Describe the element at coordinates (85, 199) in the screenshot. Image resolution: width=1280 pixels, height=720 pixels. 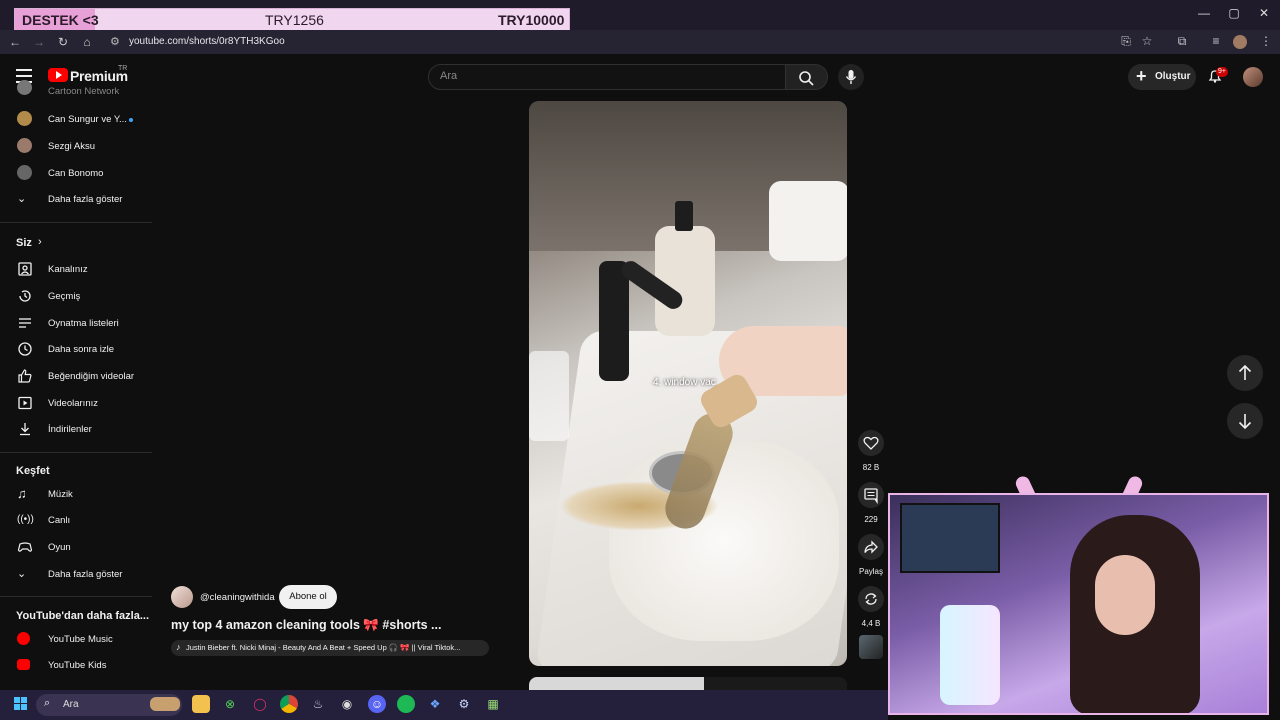
I see `sidebar-item-label: Daha fazla göster` at that location.